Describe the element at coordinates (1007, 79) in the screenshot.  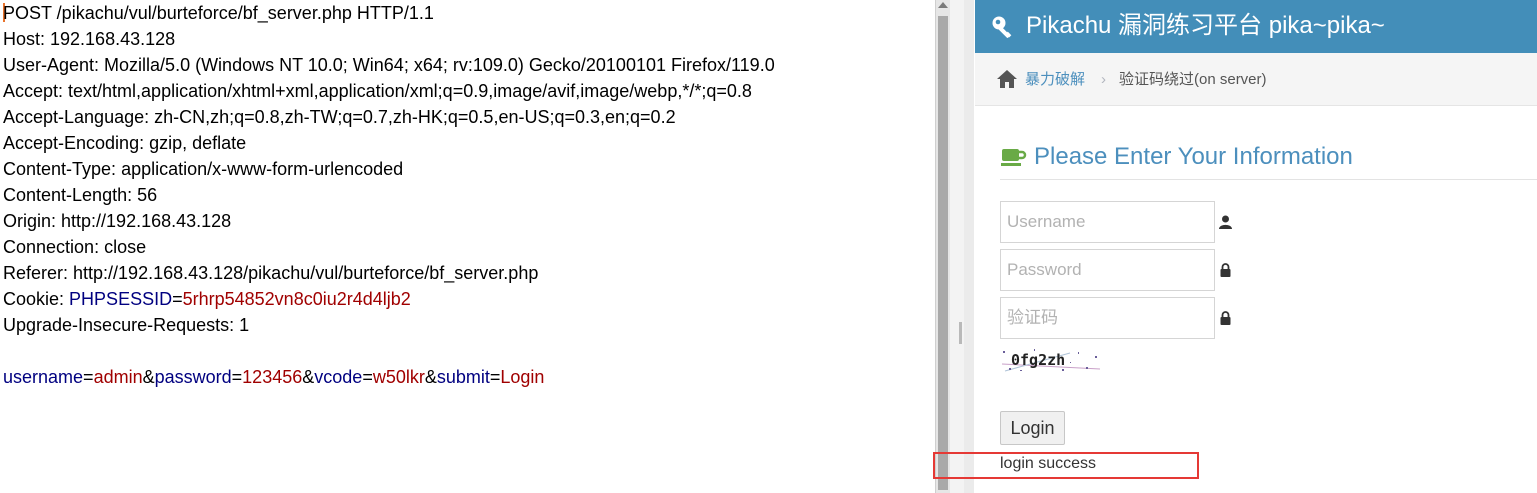
I see `home-icon` at that location.